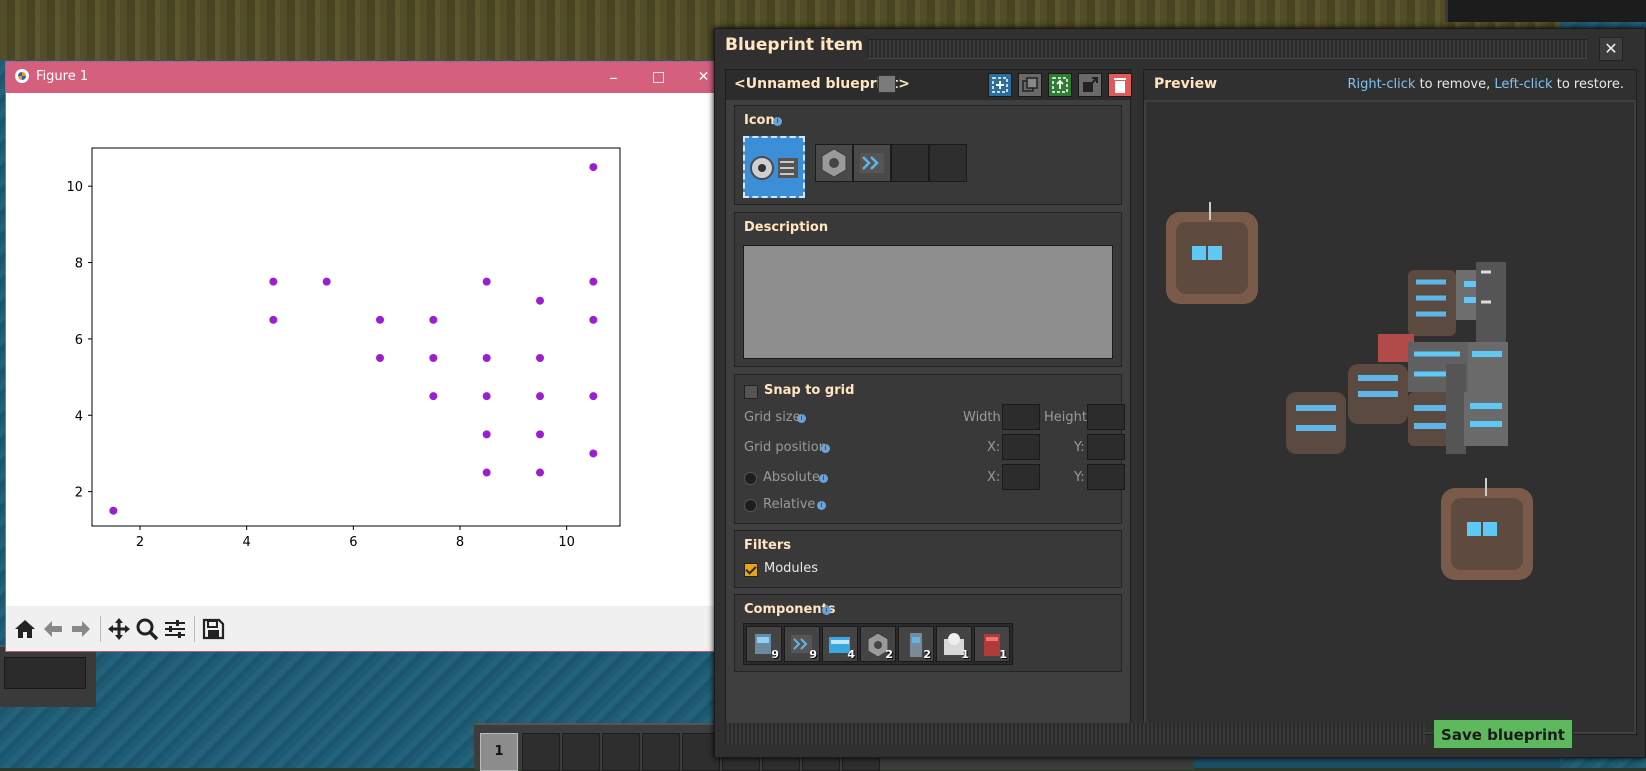  I want to click on zoom-icon, so click(147, 629).